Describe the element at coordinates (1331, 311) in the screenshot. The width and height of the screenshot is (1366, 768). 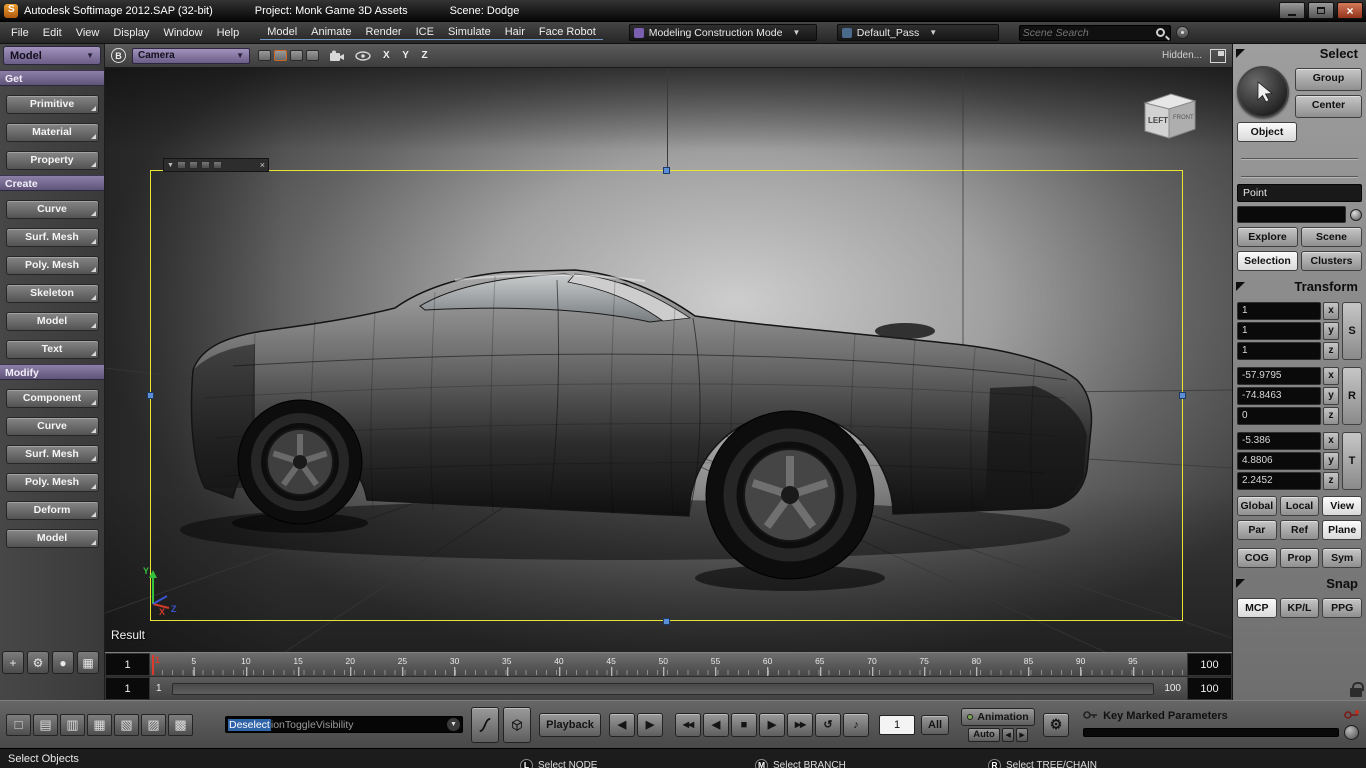
I see `axis-button-s-x: x` at that location.